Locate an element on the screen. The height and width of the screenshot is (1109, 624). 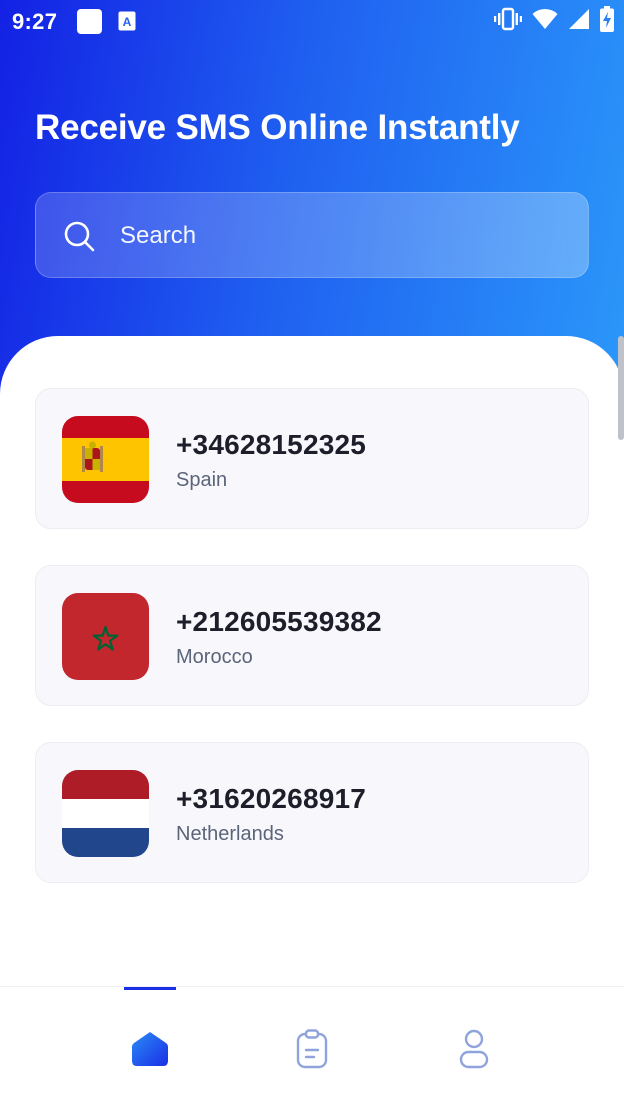
search-icon is located at coordinates (79, 236).